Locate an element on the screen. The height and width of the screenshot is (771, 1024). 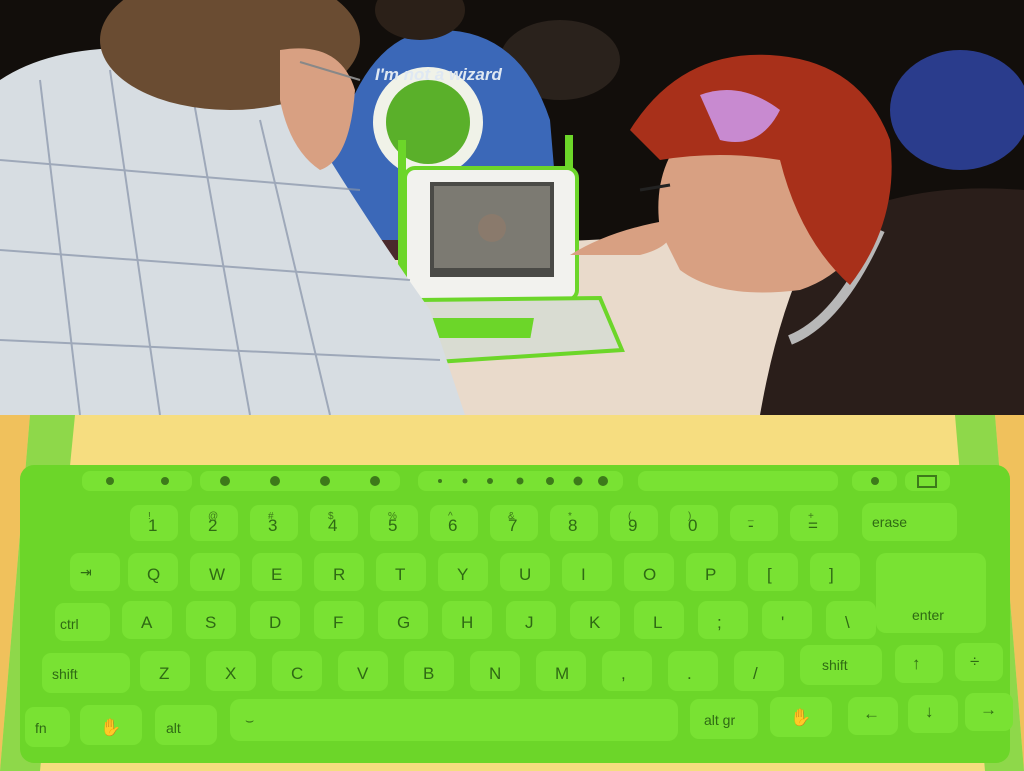
row3-9-label: ; is located at coordinates (719, 622).